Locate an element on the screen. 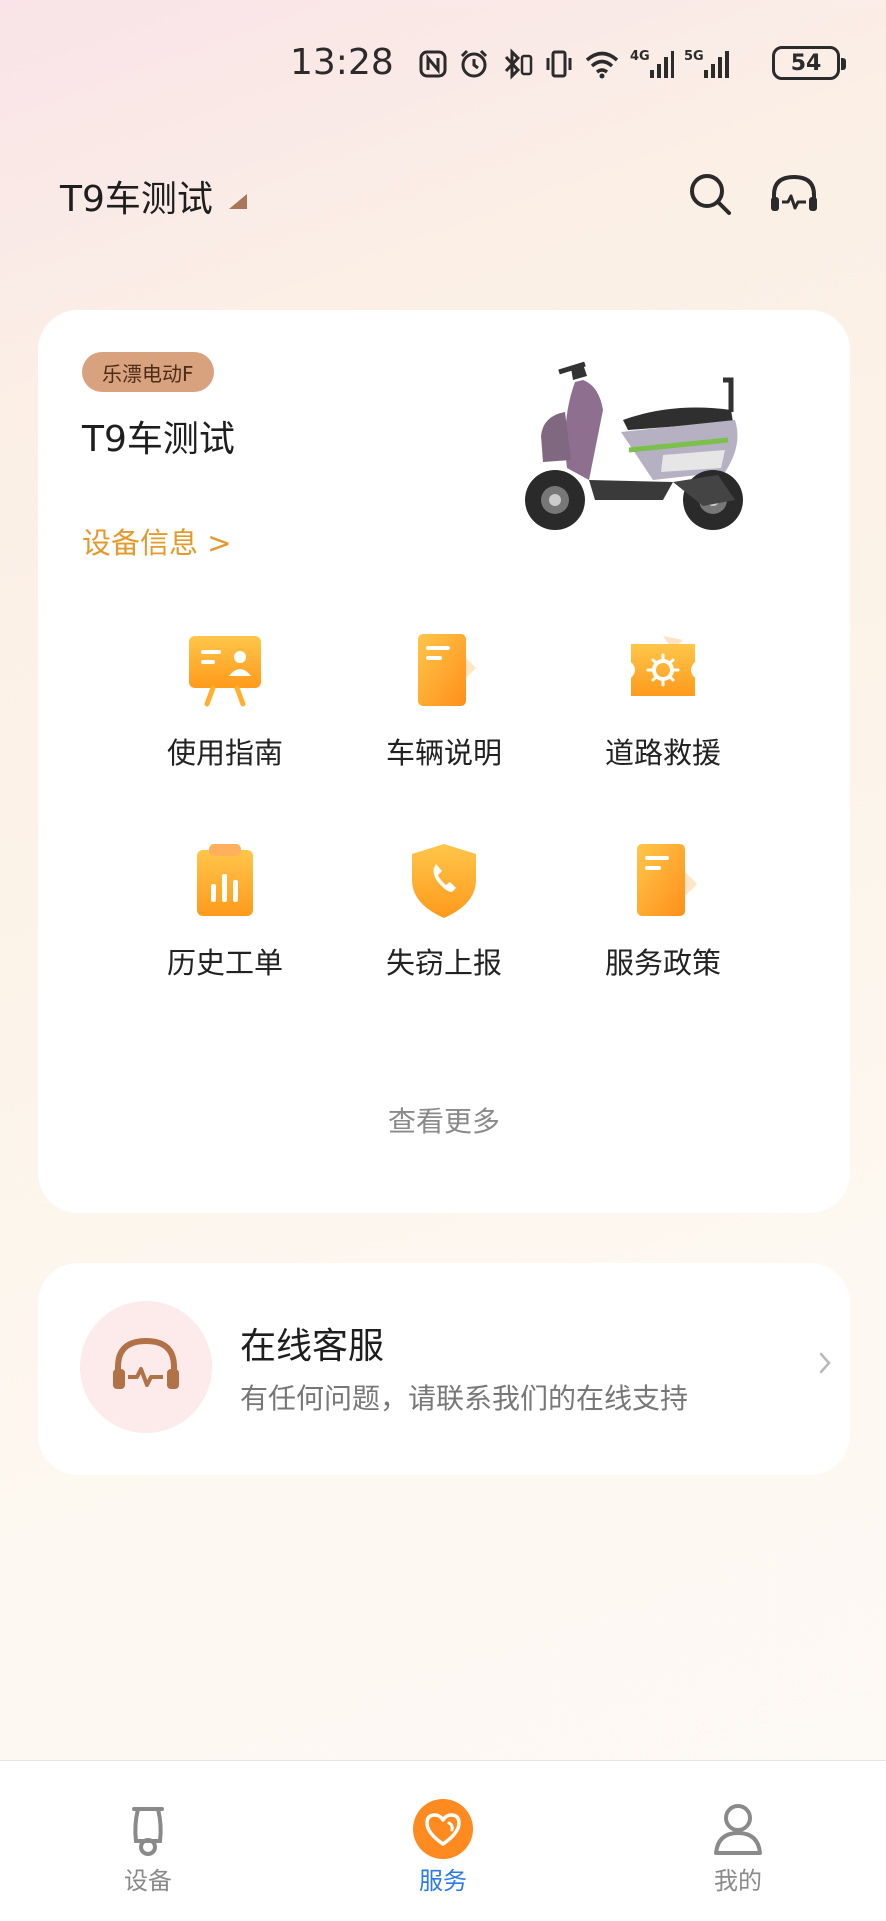 The width and height of the screenshot is (886, 1921). feature-label: 失窃上报 is located at coordinates (443, 963).